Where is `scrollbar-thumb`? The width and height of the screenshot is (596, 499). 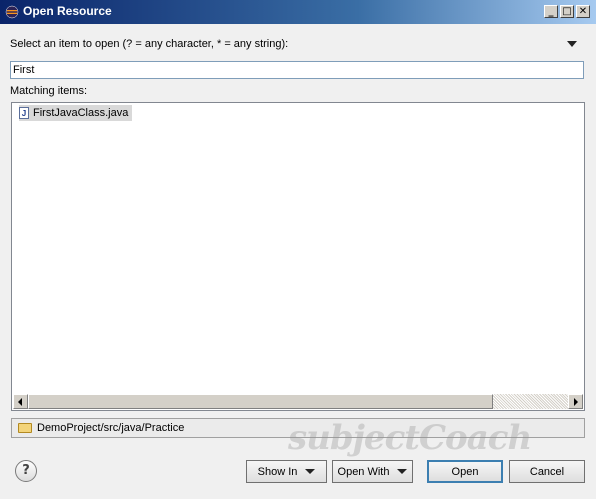
scrollbar-thumb is located at coordinates (260, 401).